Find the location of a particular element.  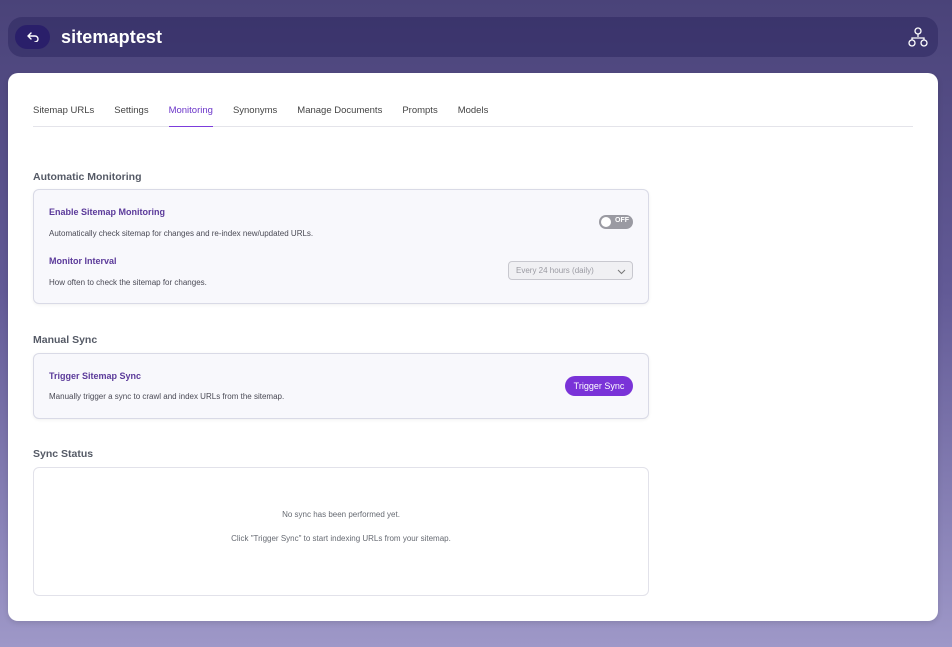

sync-status-message: No sync has been performed yet. is located at coordinates (341, 514).